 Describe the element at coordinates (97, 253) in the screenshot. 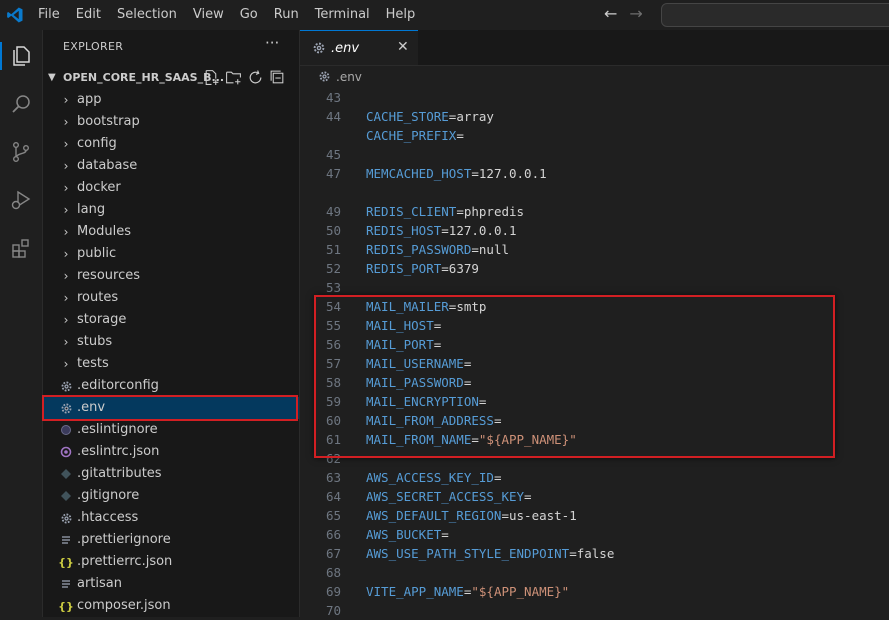

I see `item-label: public` at that location.